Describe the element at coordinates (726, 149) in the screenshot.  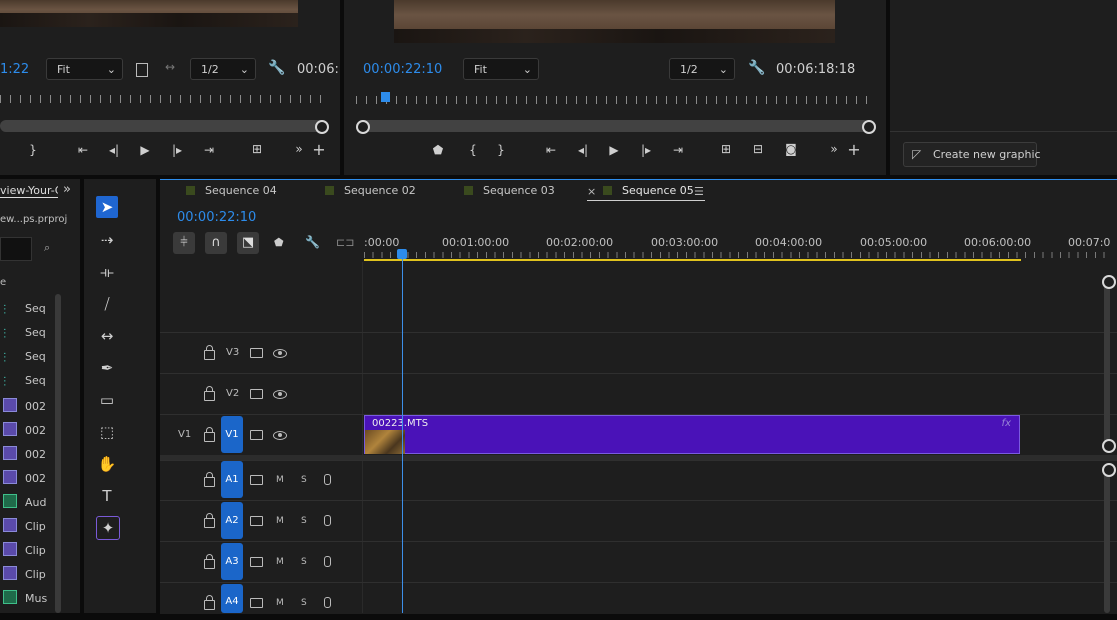
I see `lift-icon: ⊞` at that location.